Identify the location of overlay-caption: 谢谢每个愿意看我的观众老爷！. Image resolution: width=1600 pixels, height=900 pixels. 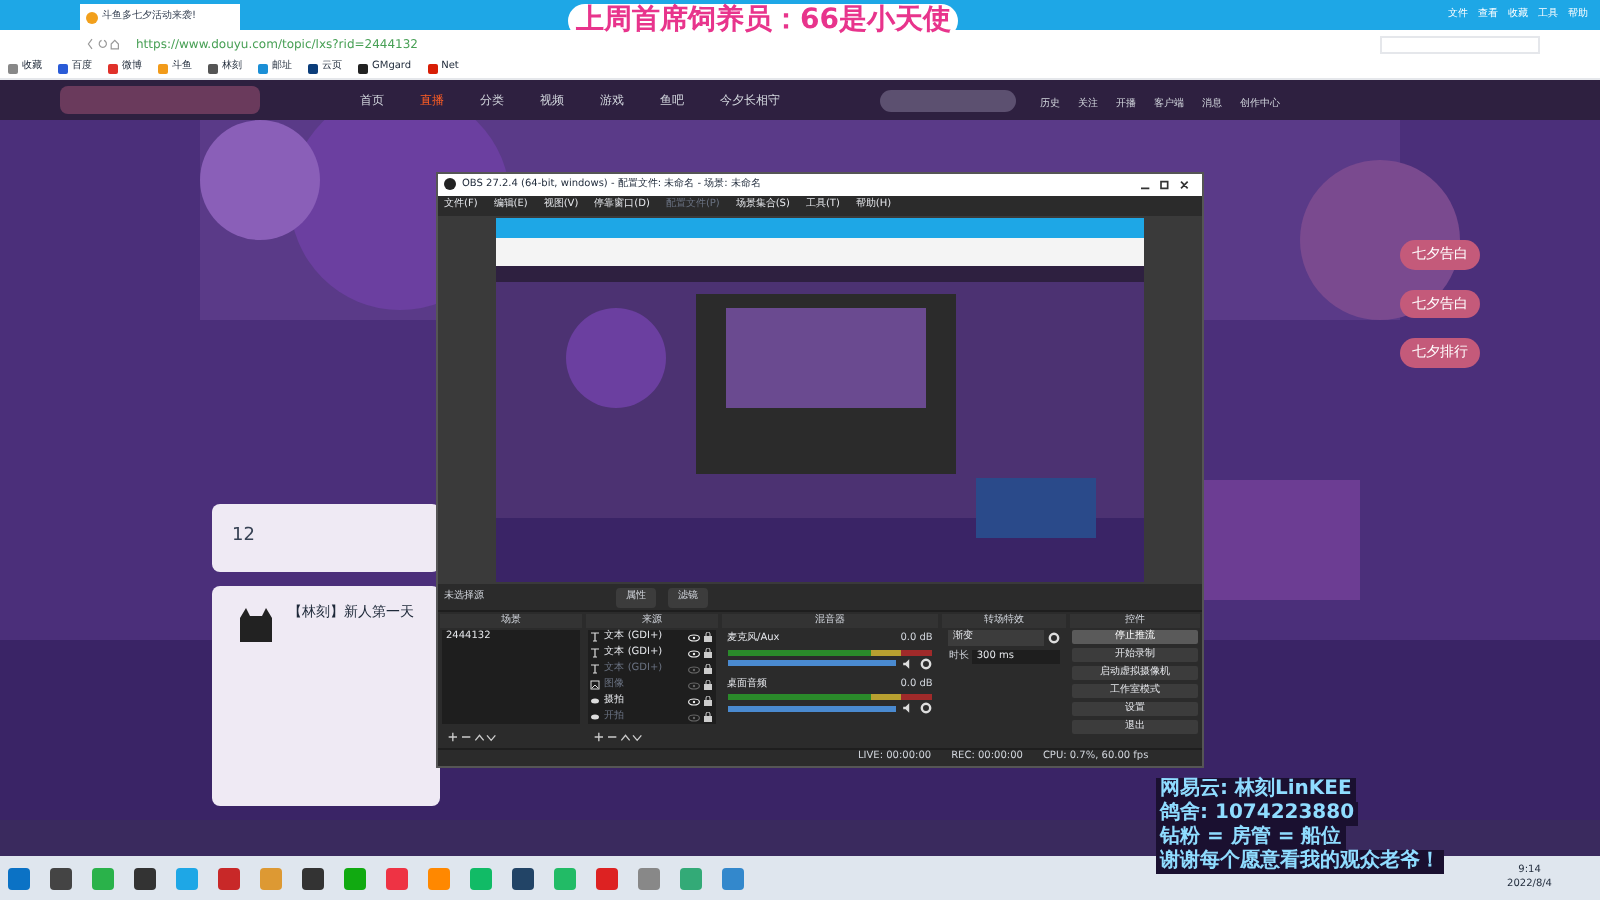
(1300, 862).